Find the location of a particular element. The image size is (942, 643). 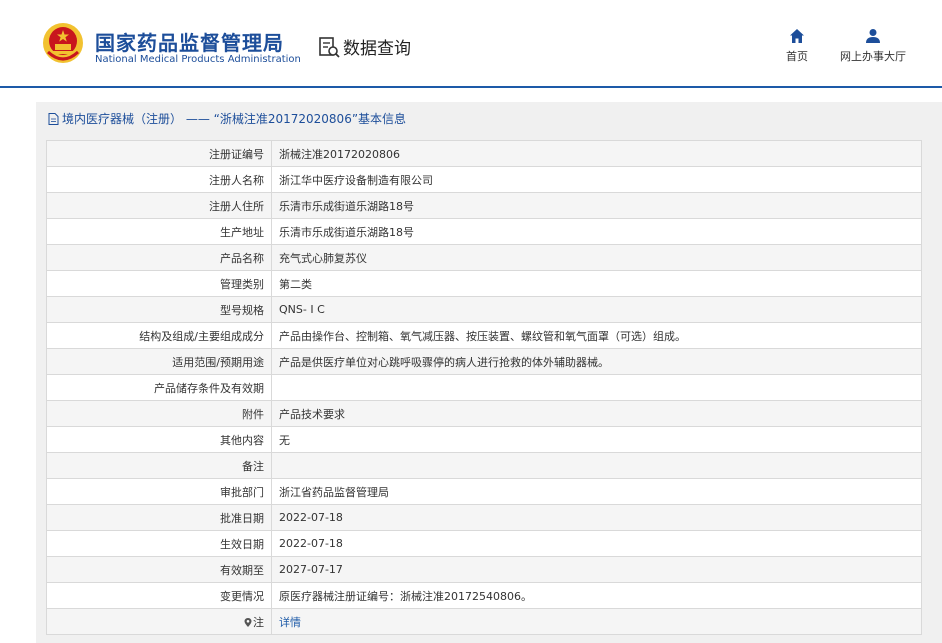

document-search-icon is located at coordinates (329, 47).